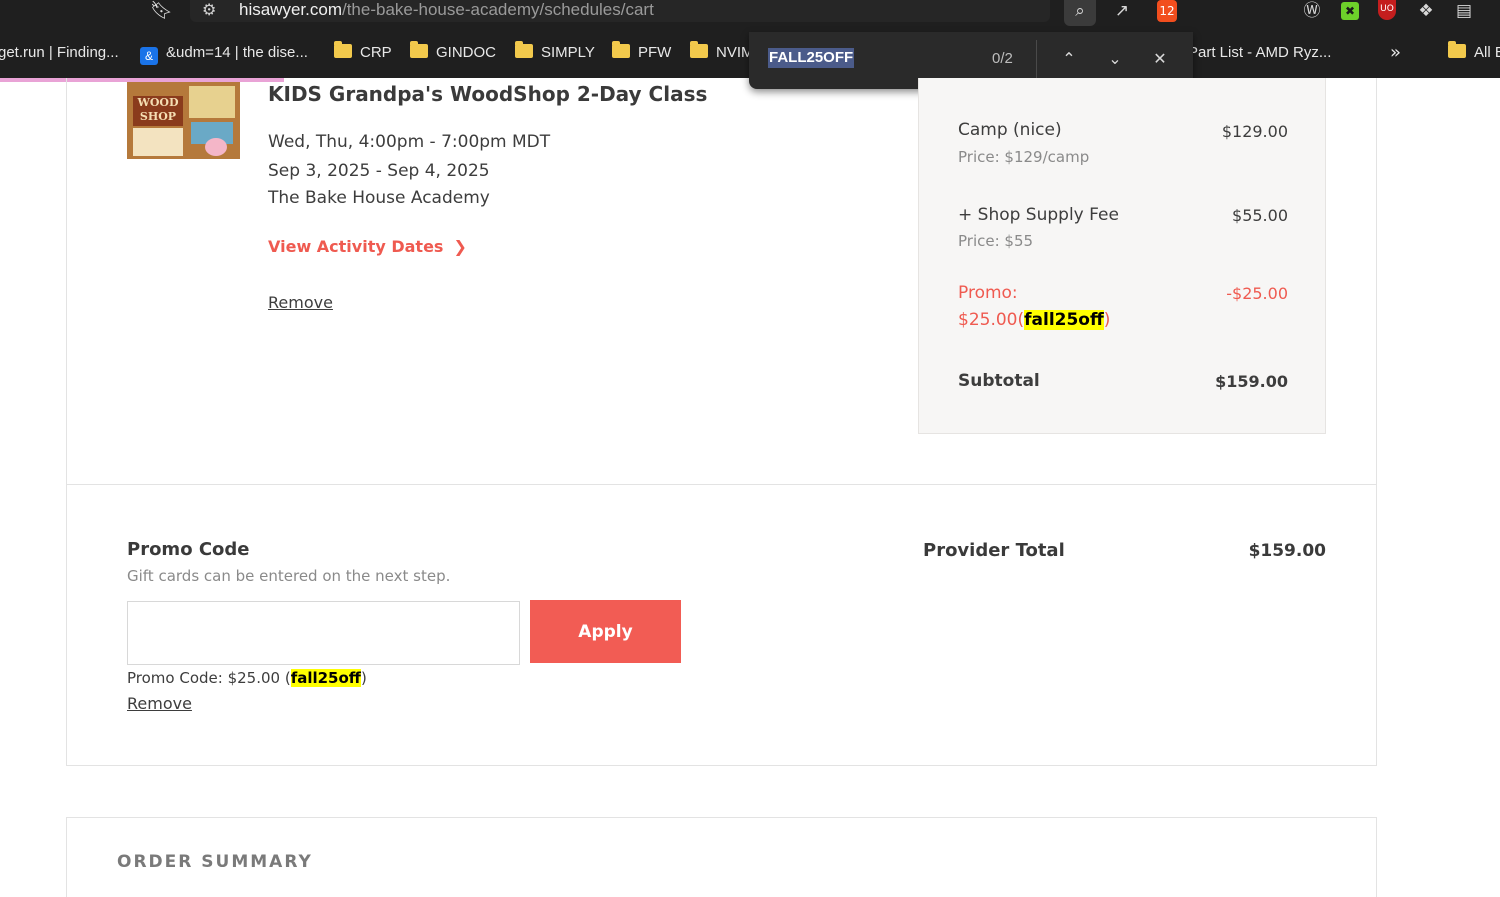  I want to click on bookmark-label: GINDOC, so click(466, 52).